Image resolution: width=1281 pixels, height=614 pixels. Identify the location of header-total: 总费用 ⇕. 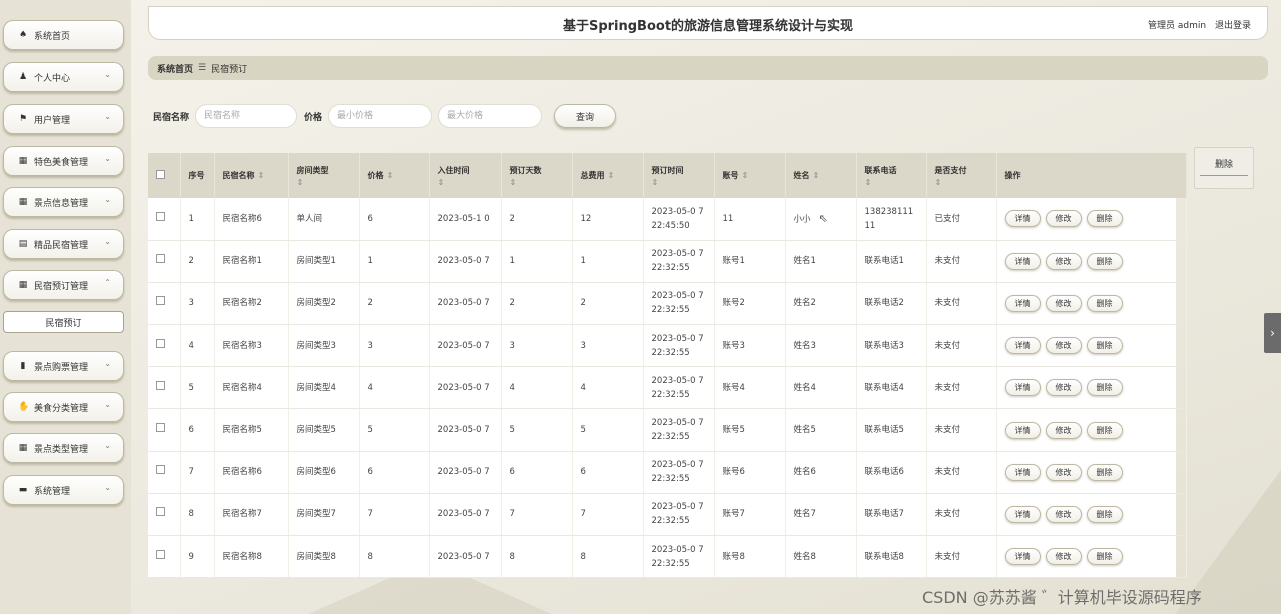
(608, 175).